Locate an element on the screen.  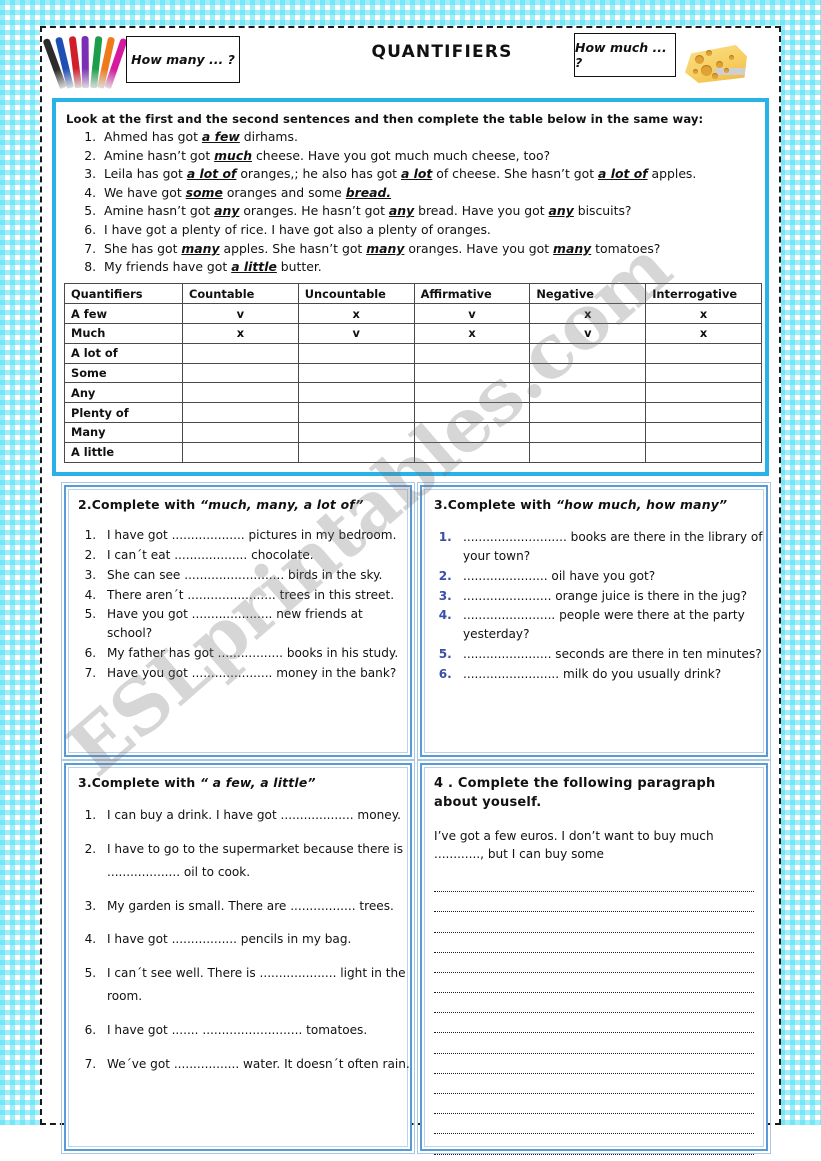
table-column-header: Interrogative is located at coordinates (703, 294).